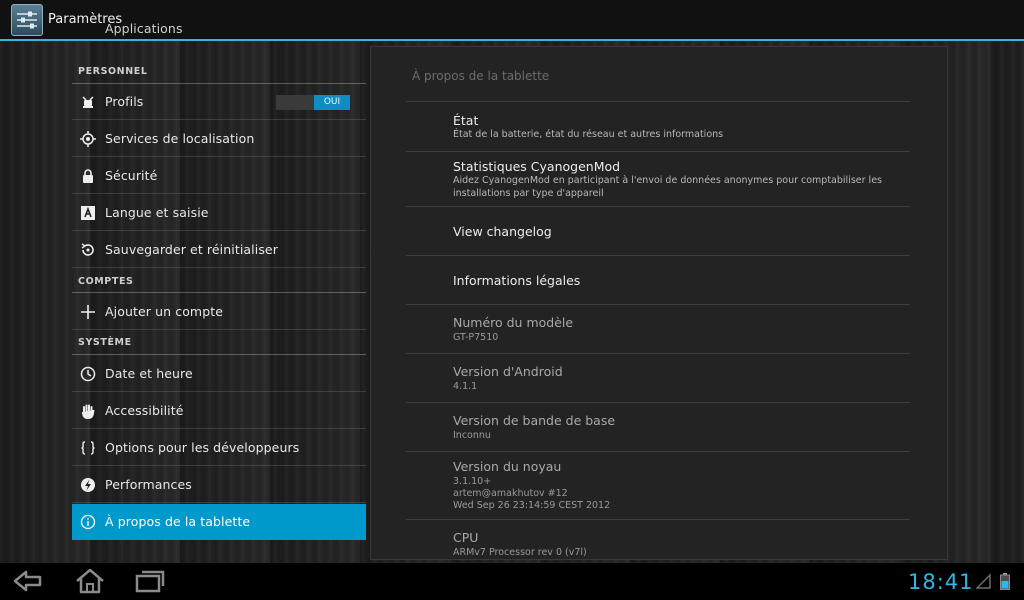 The width and height of the screenshot is (1024, 600). What do you see at coordinates (941, 582) in the screenshot?
I see `status-clock: 18:41` at bounding box center [941, 582].